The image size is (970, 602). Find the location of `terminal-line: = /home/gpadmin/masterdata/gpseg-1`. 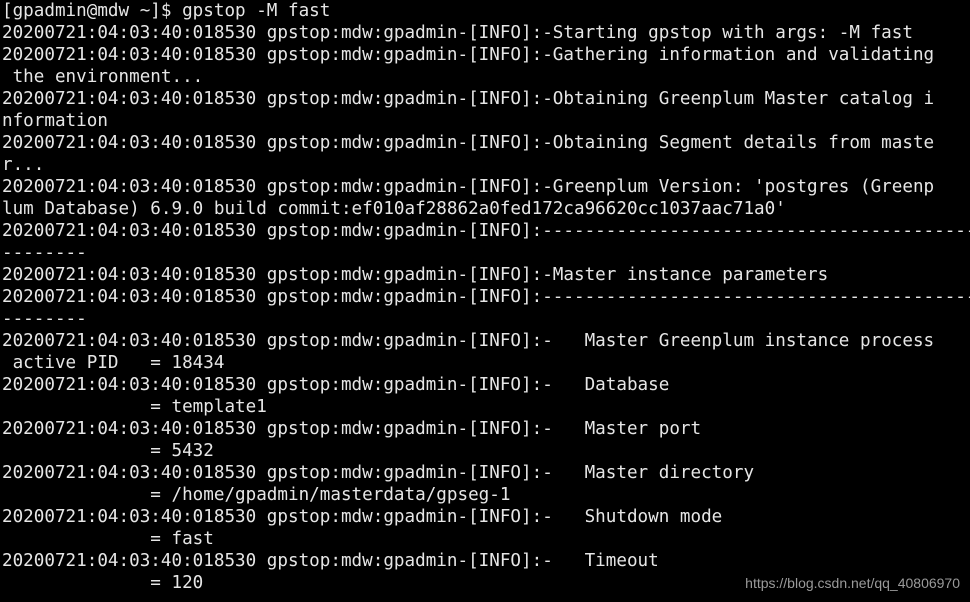

terminal-line: = /home/gpadmin/masterdata/gpseg-1 is located at coordinates (256, 495).